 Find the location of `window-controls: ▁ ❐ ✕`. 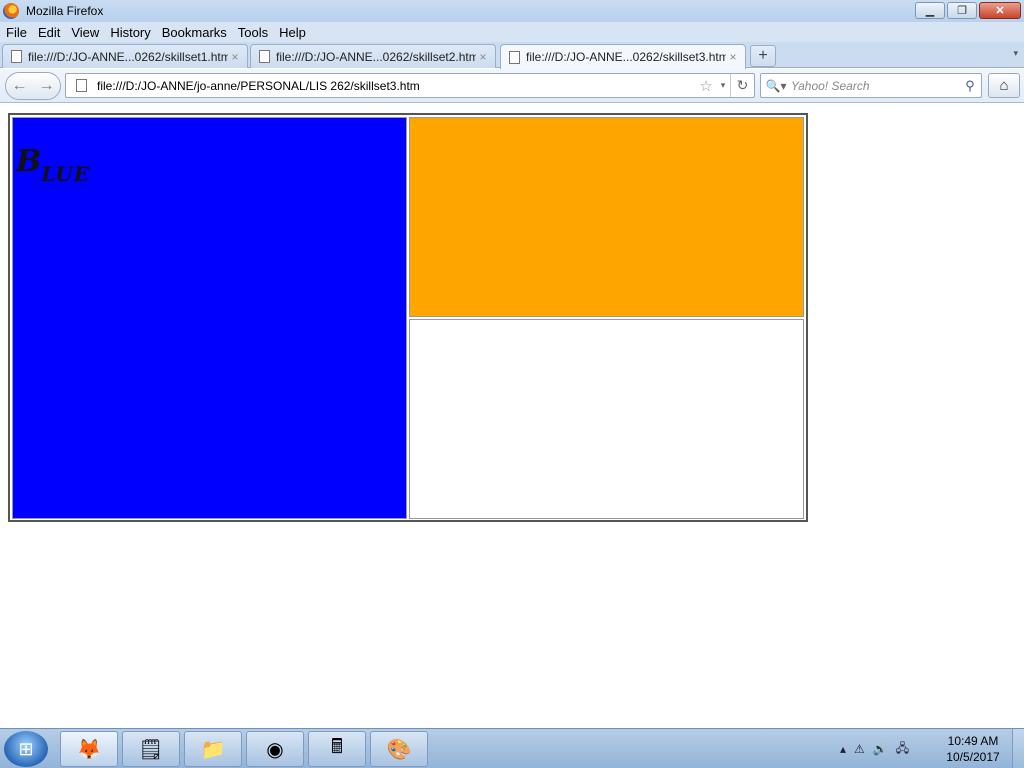

window-controls: ▁ ❐ ✕ is located at coordinates (968, 10).